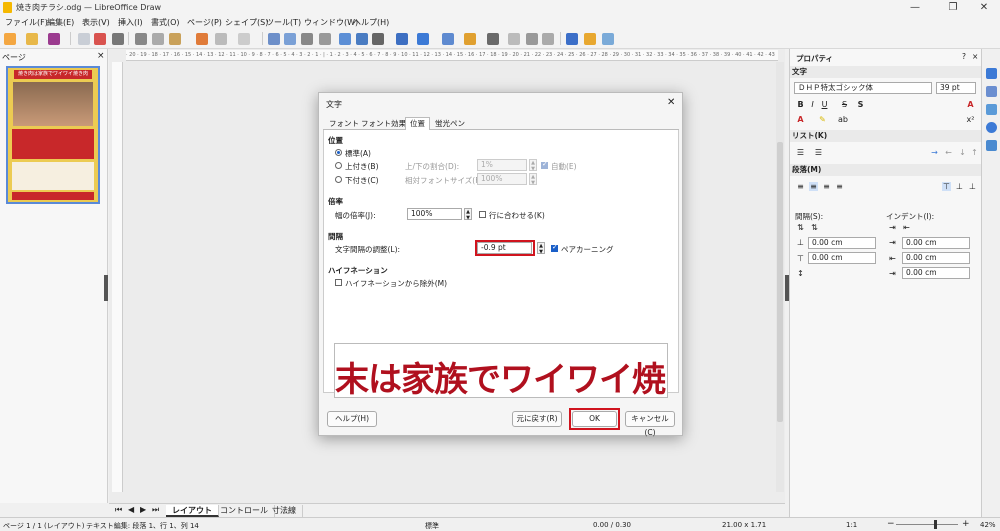 The width and height of the screenshot is (1000, 531). What do you see at coordinates (246, 22) in the screenshot?
I see `menu-shape: シェイプ(S)` at bounding box center [246, 22].